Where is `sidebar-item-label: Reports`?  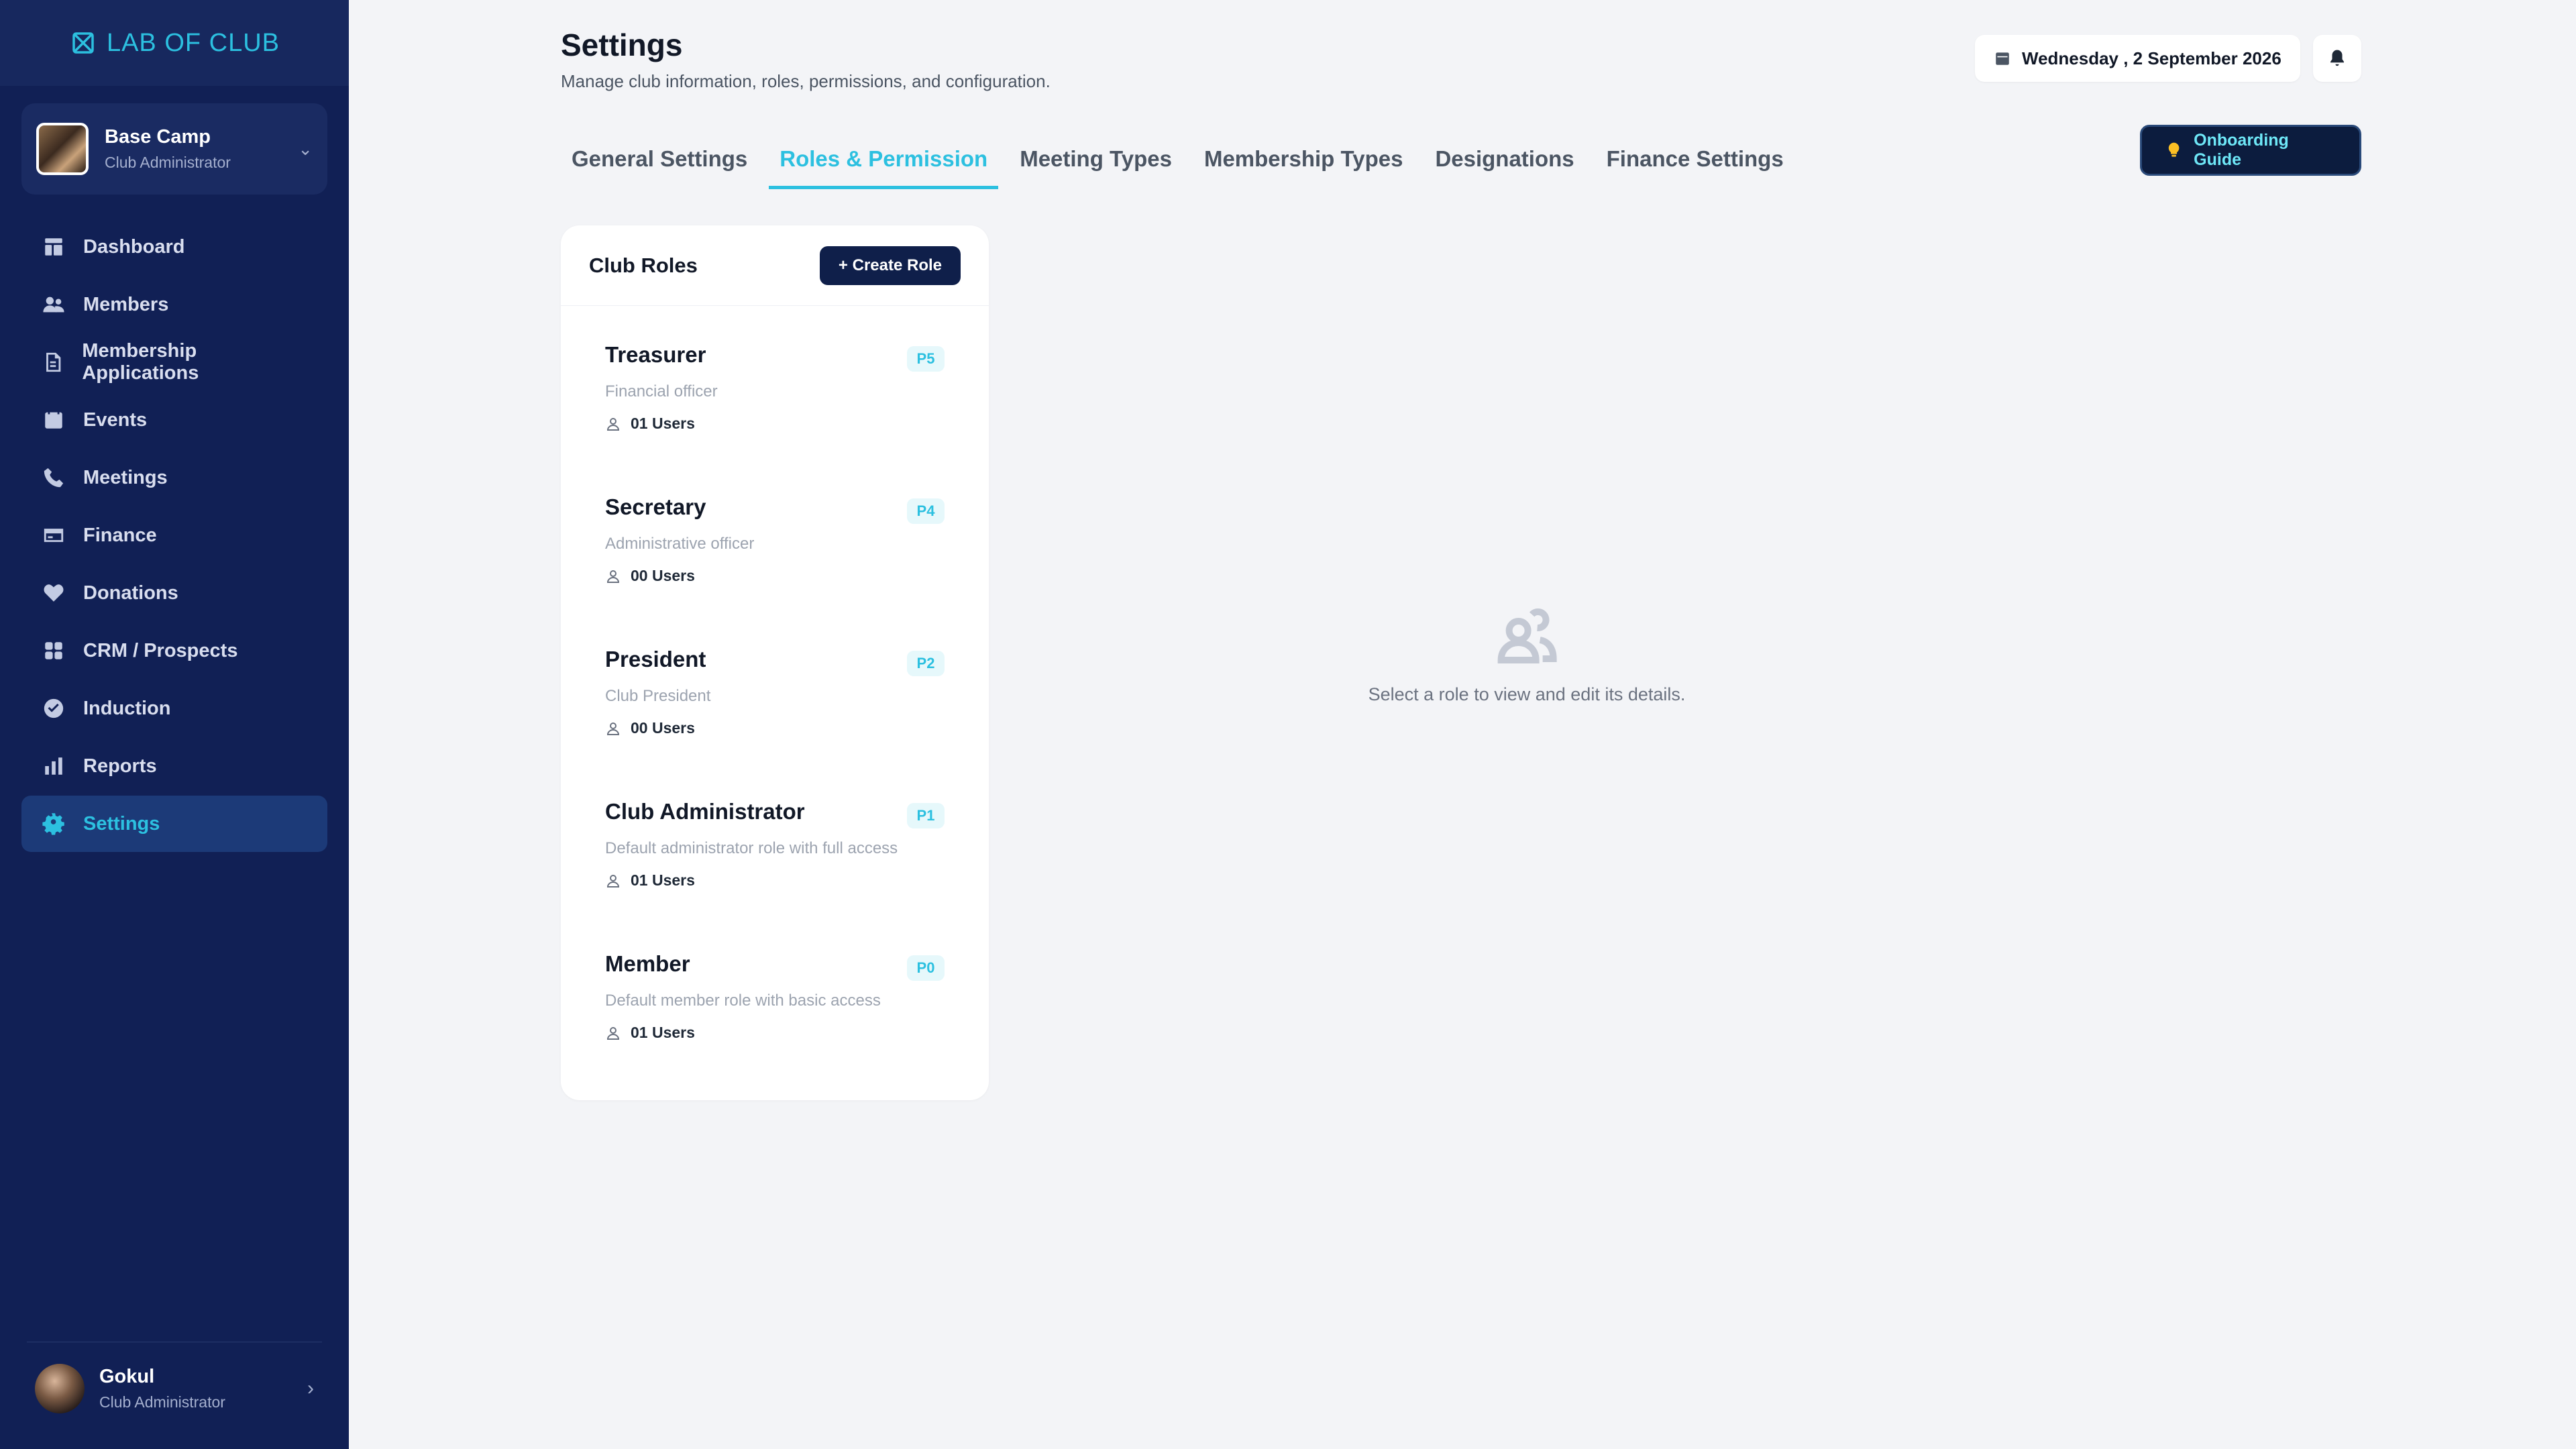 sidebar-item-label: Reports is located at coordinates (120, 766).